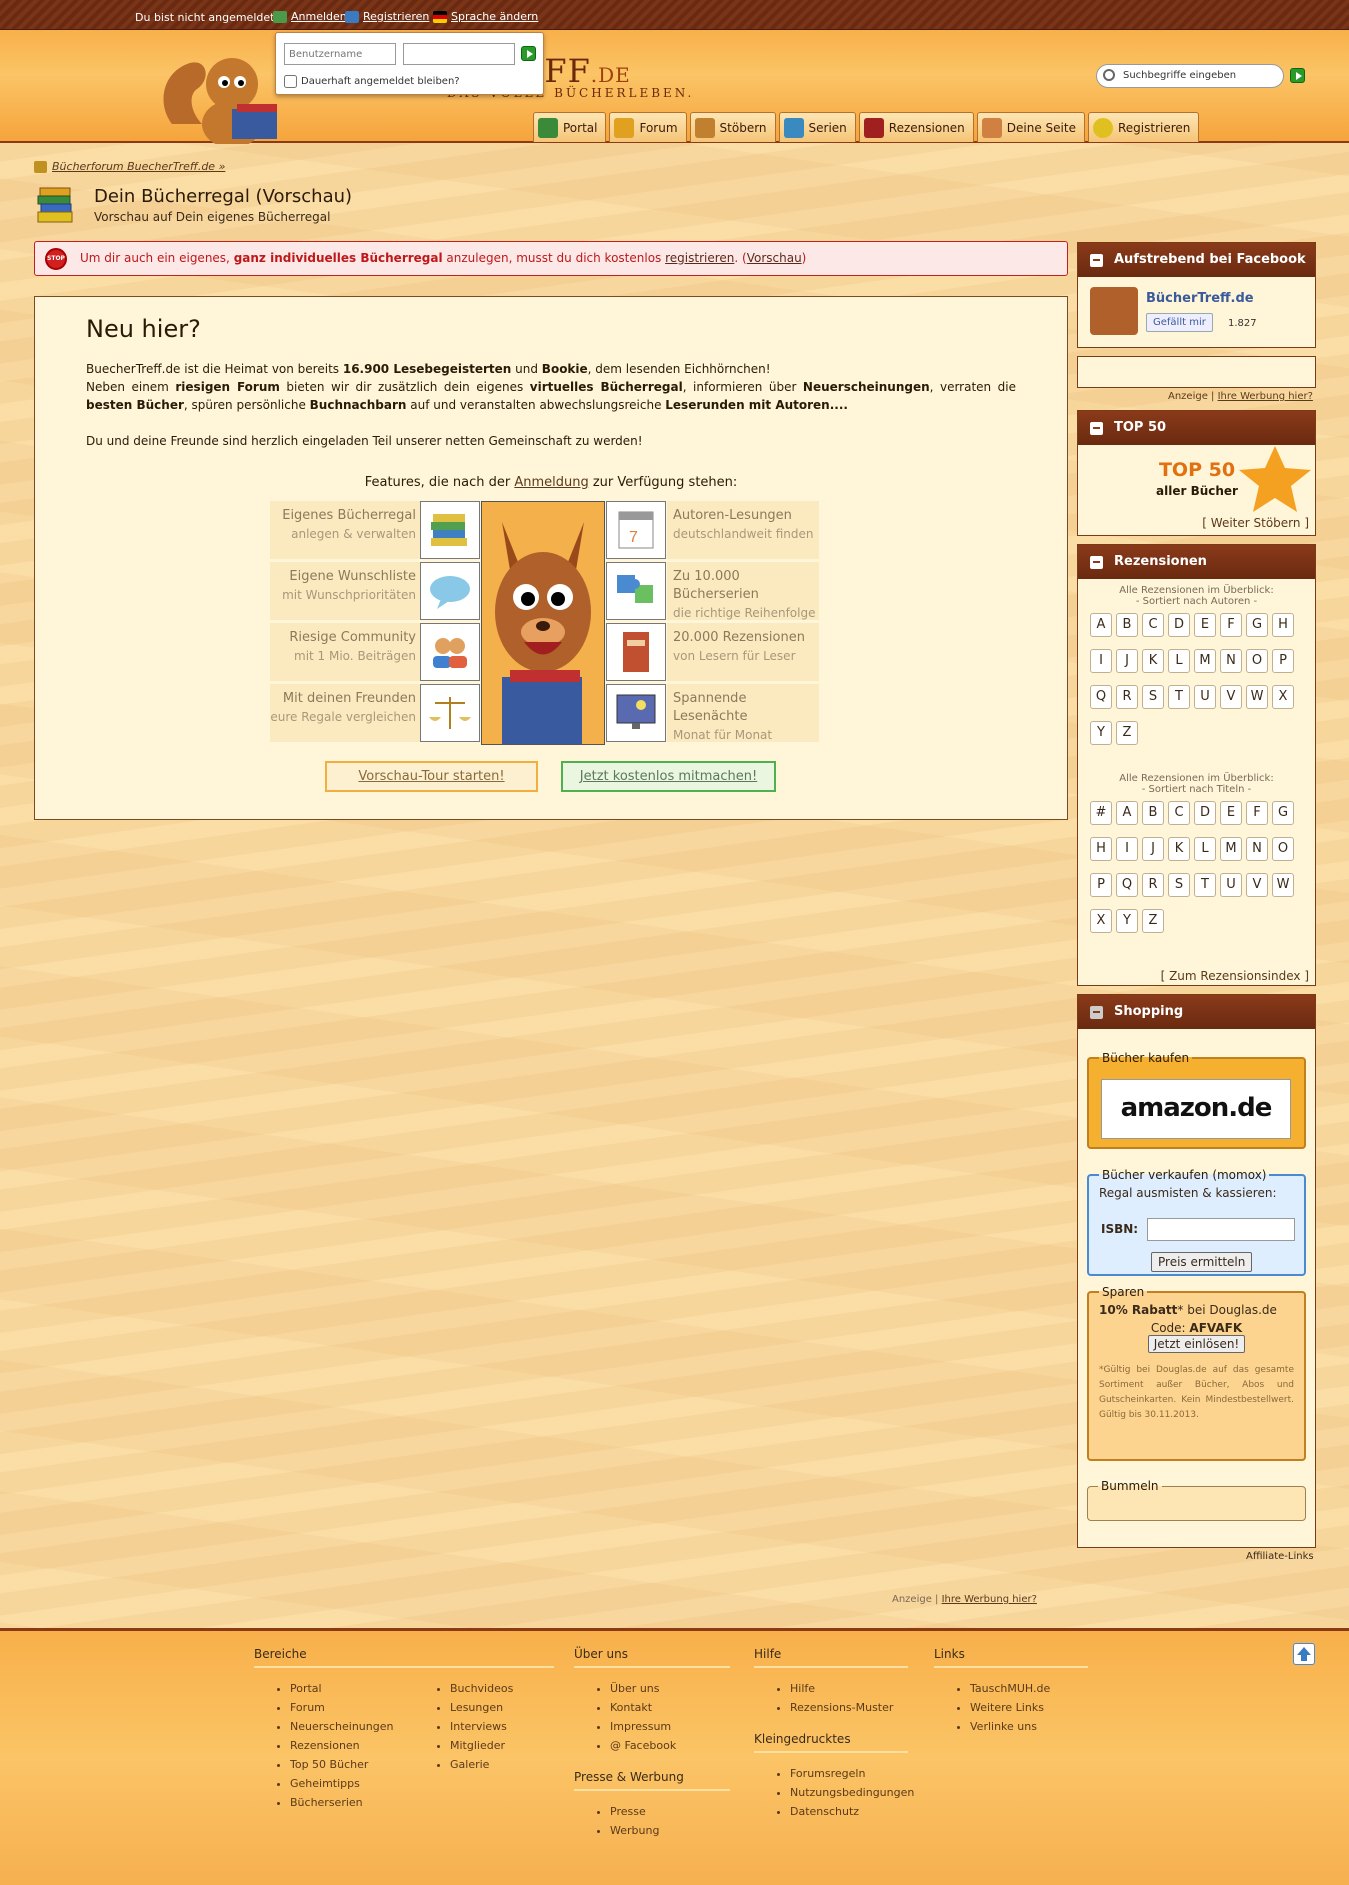  I want to click on footer-link: Über uns, so click(670, 1688).